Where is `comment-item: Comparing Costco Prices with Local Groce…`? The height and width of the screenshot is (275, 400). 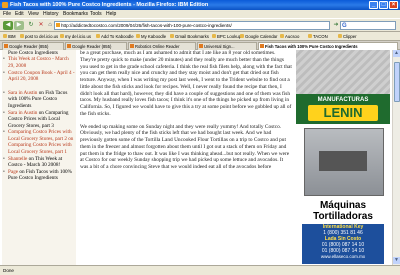
comment-item: Comparing Costco Prices with Local Groce… is located at coordinates (39, 142).